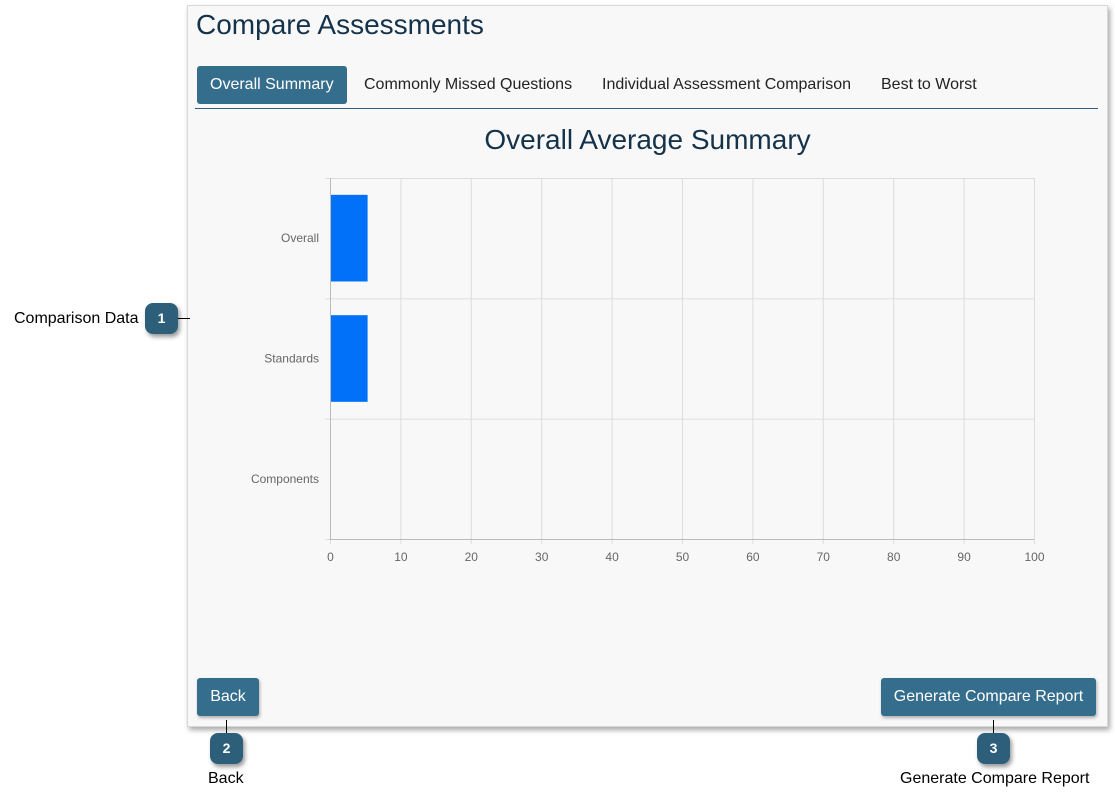  I want to click on generate-compare-report-button: Generate Compare Report, so click(988, 697).